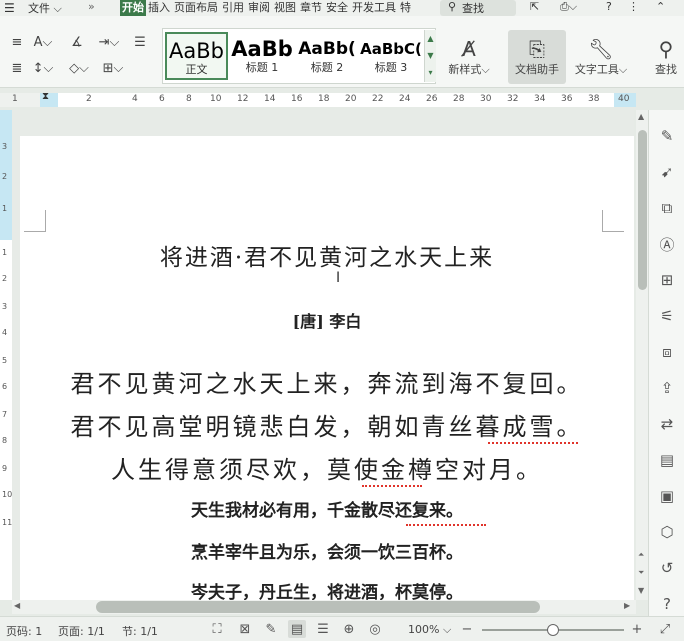  Describe the element at coordinates (666, 604) in the screenshot. I see `help-circle-icon: ?` at that location.